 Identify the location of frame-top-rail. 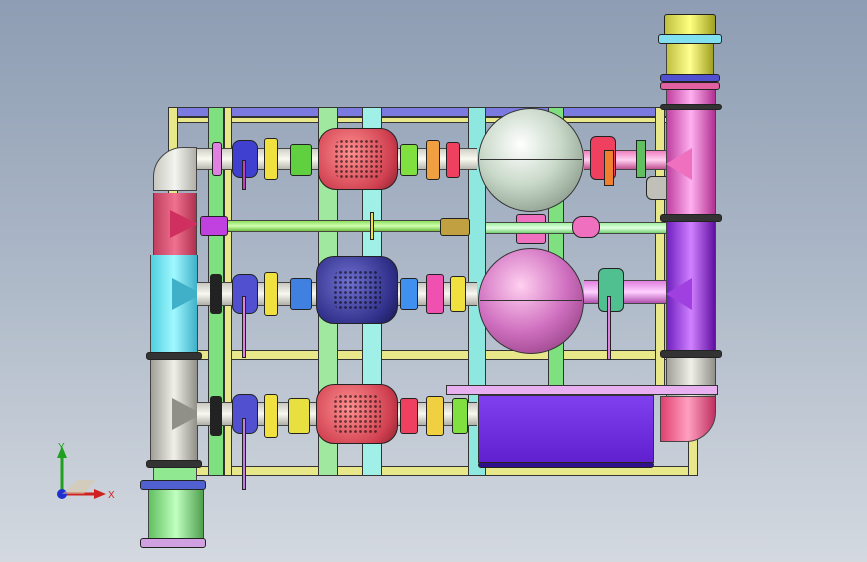
(418, 112).